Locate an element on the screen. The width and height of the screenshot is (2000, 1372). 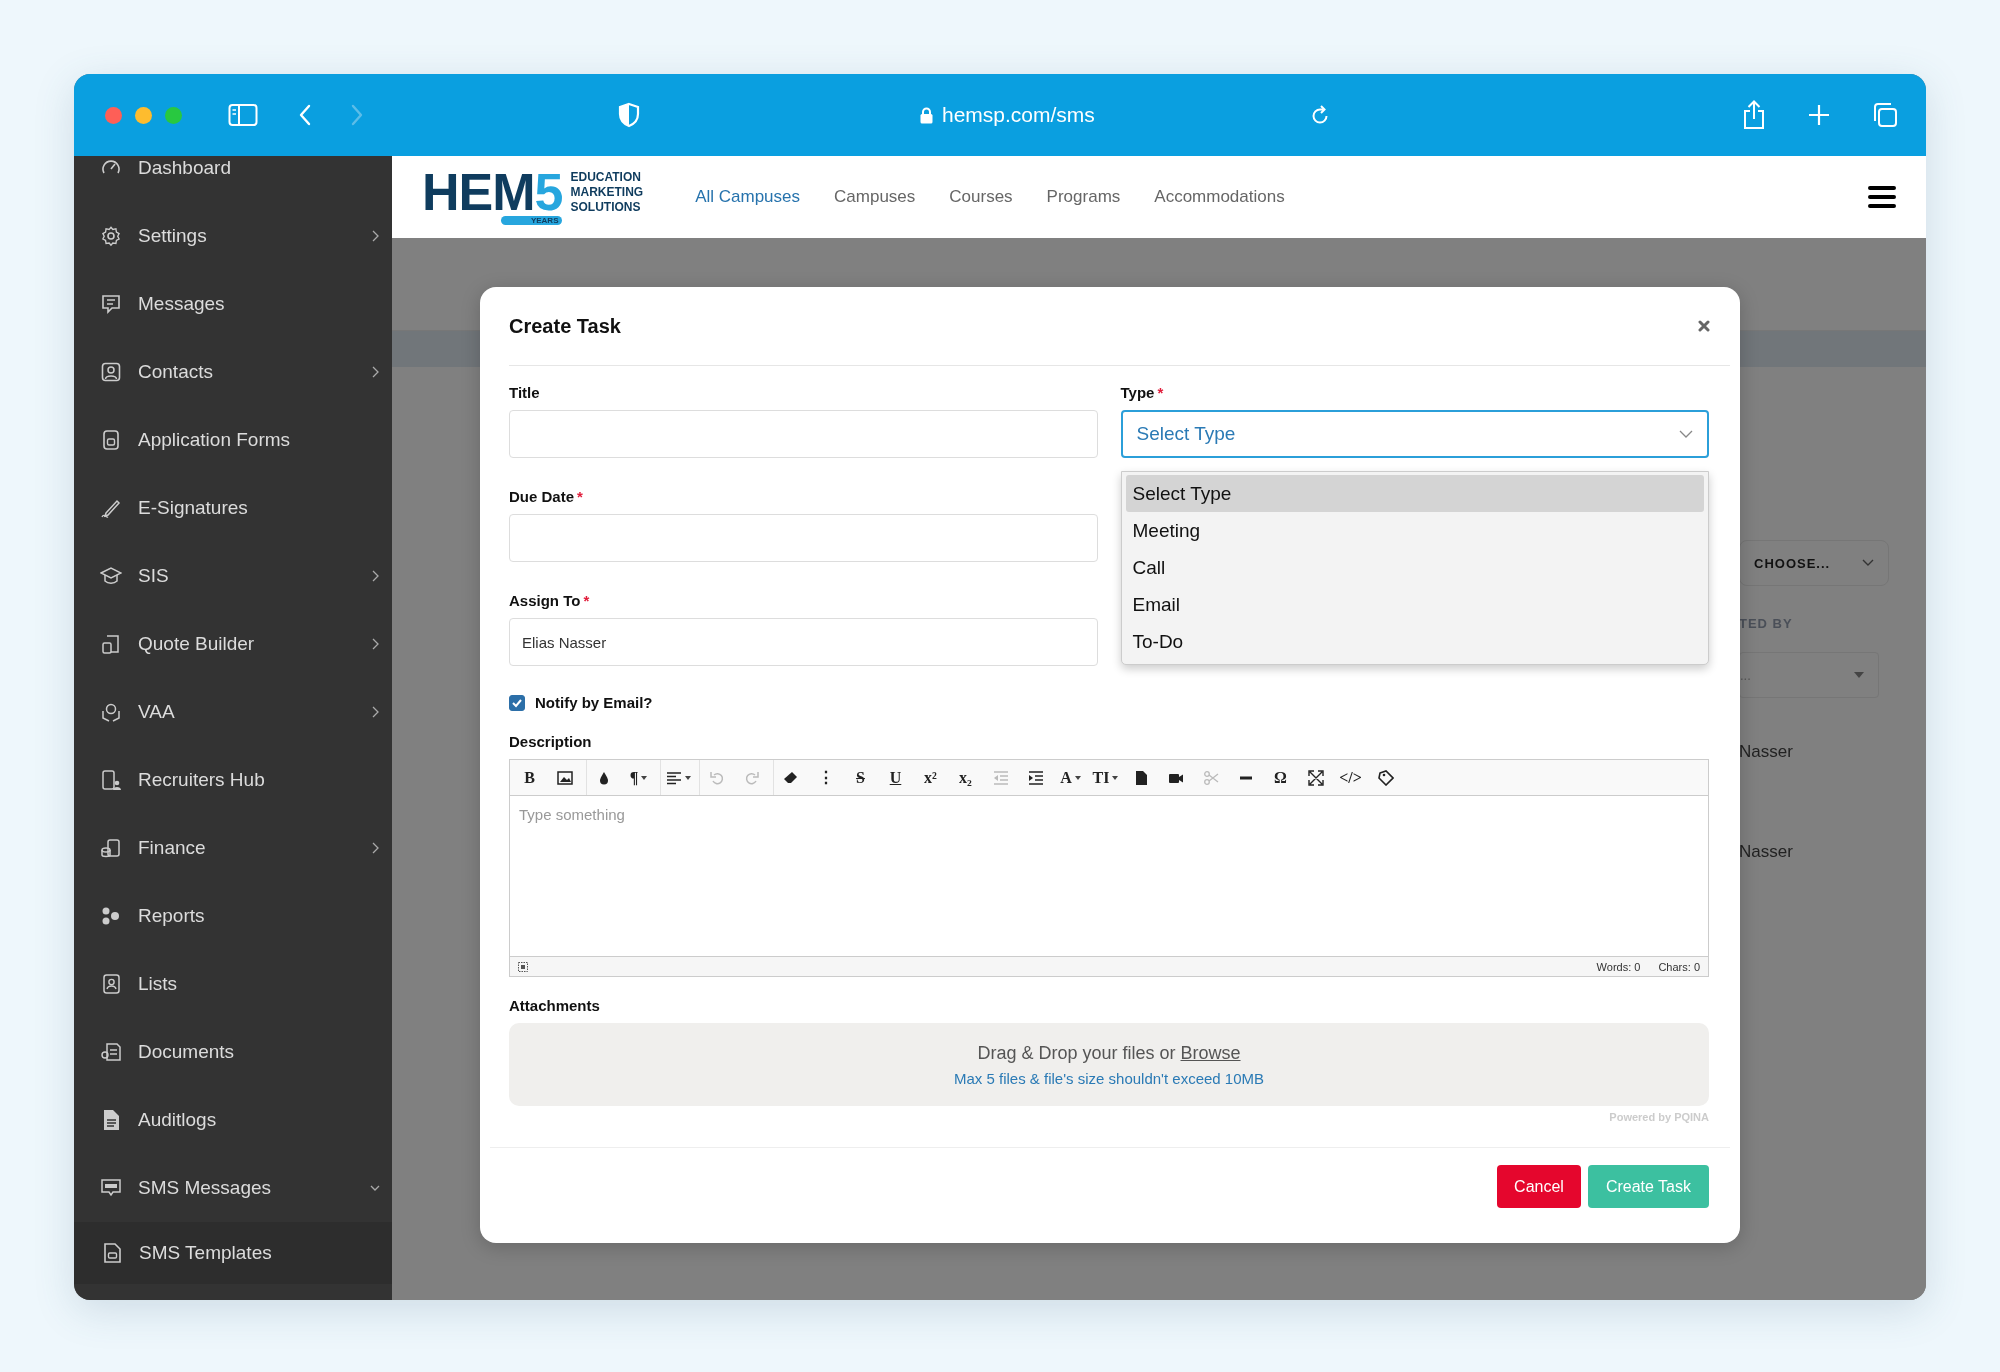
lock-icon is located at coordinates (926, 115).